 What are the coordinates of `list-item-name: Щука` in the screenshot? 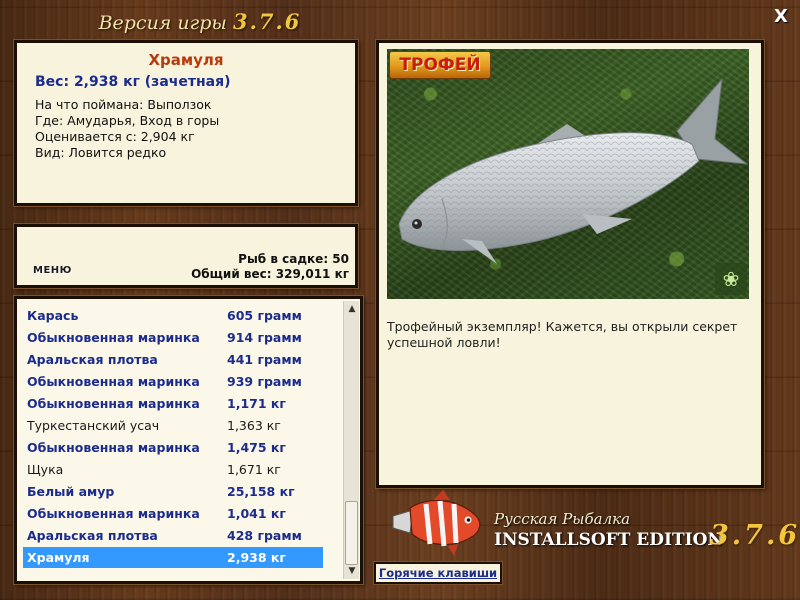 It's located at (45, 469).